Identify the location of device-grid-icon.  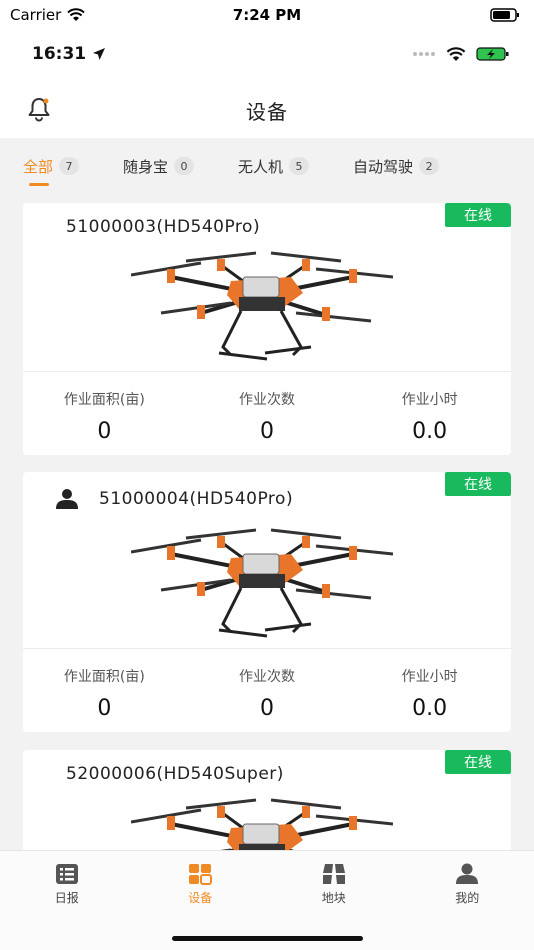
(201, 874).